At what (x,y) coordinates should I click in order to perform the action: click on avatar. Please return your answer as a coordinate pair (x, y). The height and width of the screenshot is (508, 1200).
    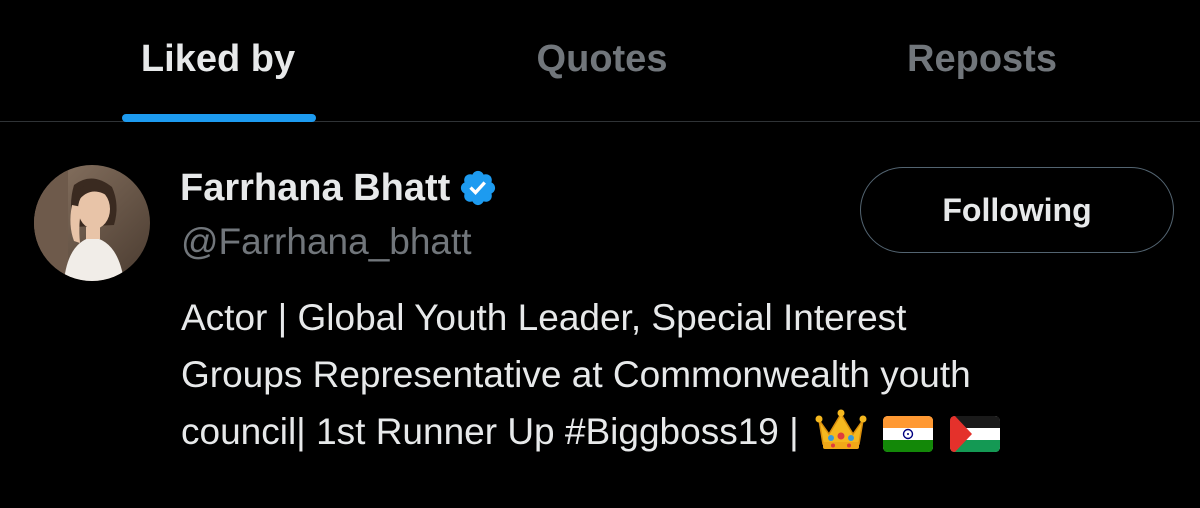
    Looking at the image, I should click on (92, 223).